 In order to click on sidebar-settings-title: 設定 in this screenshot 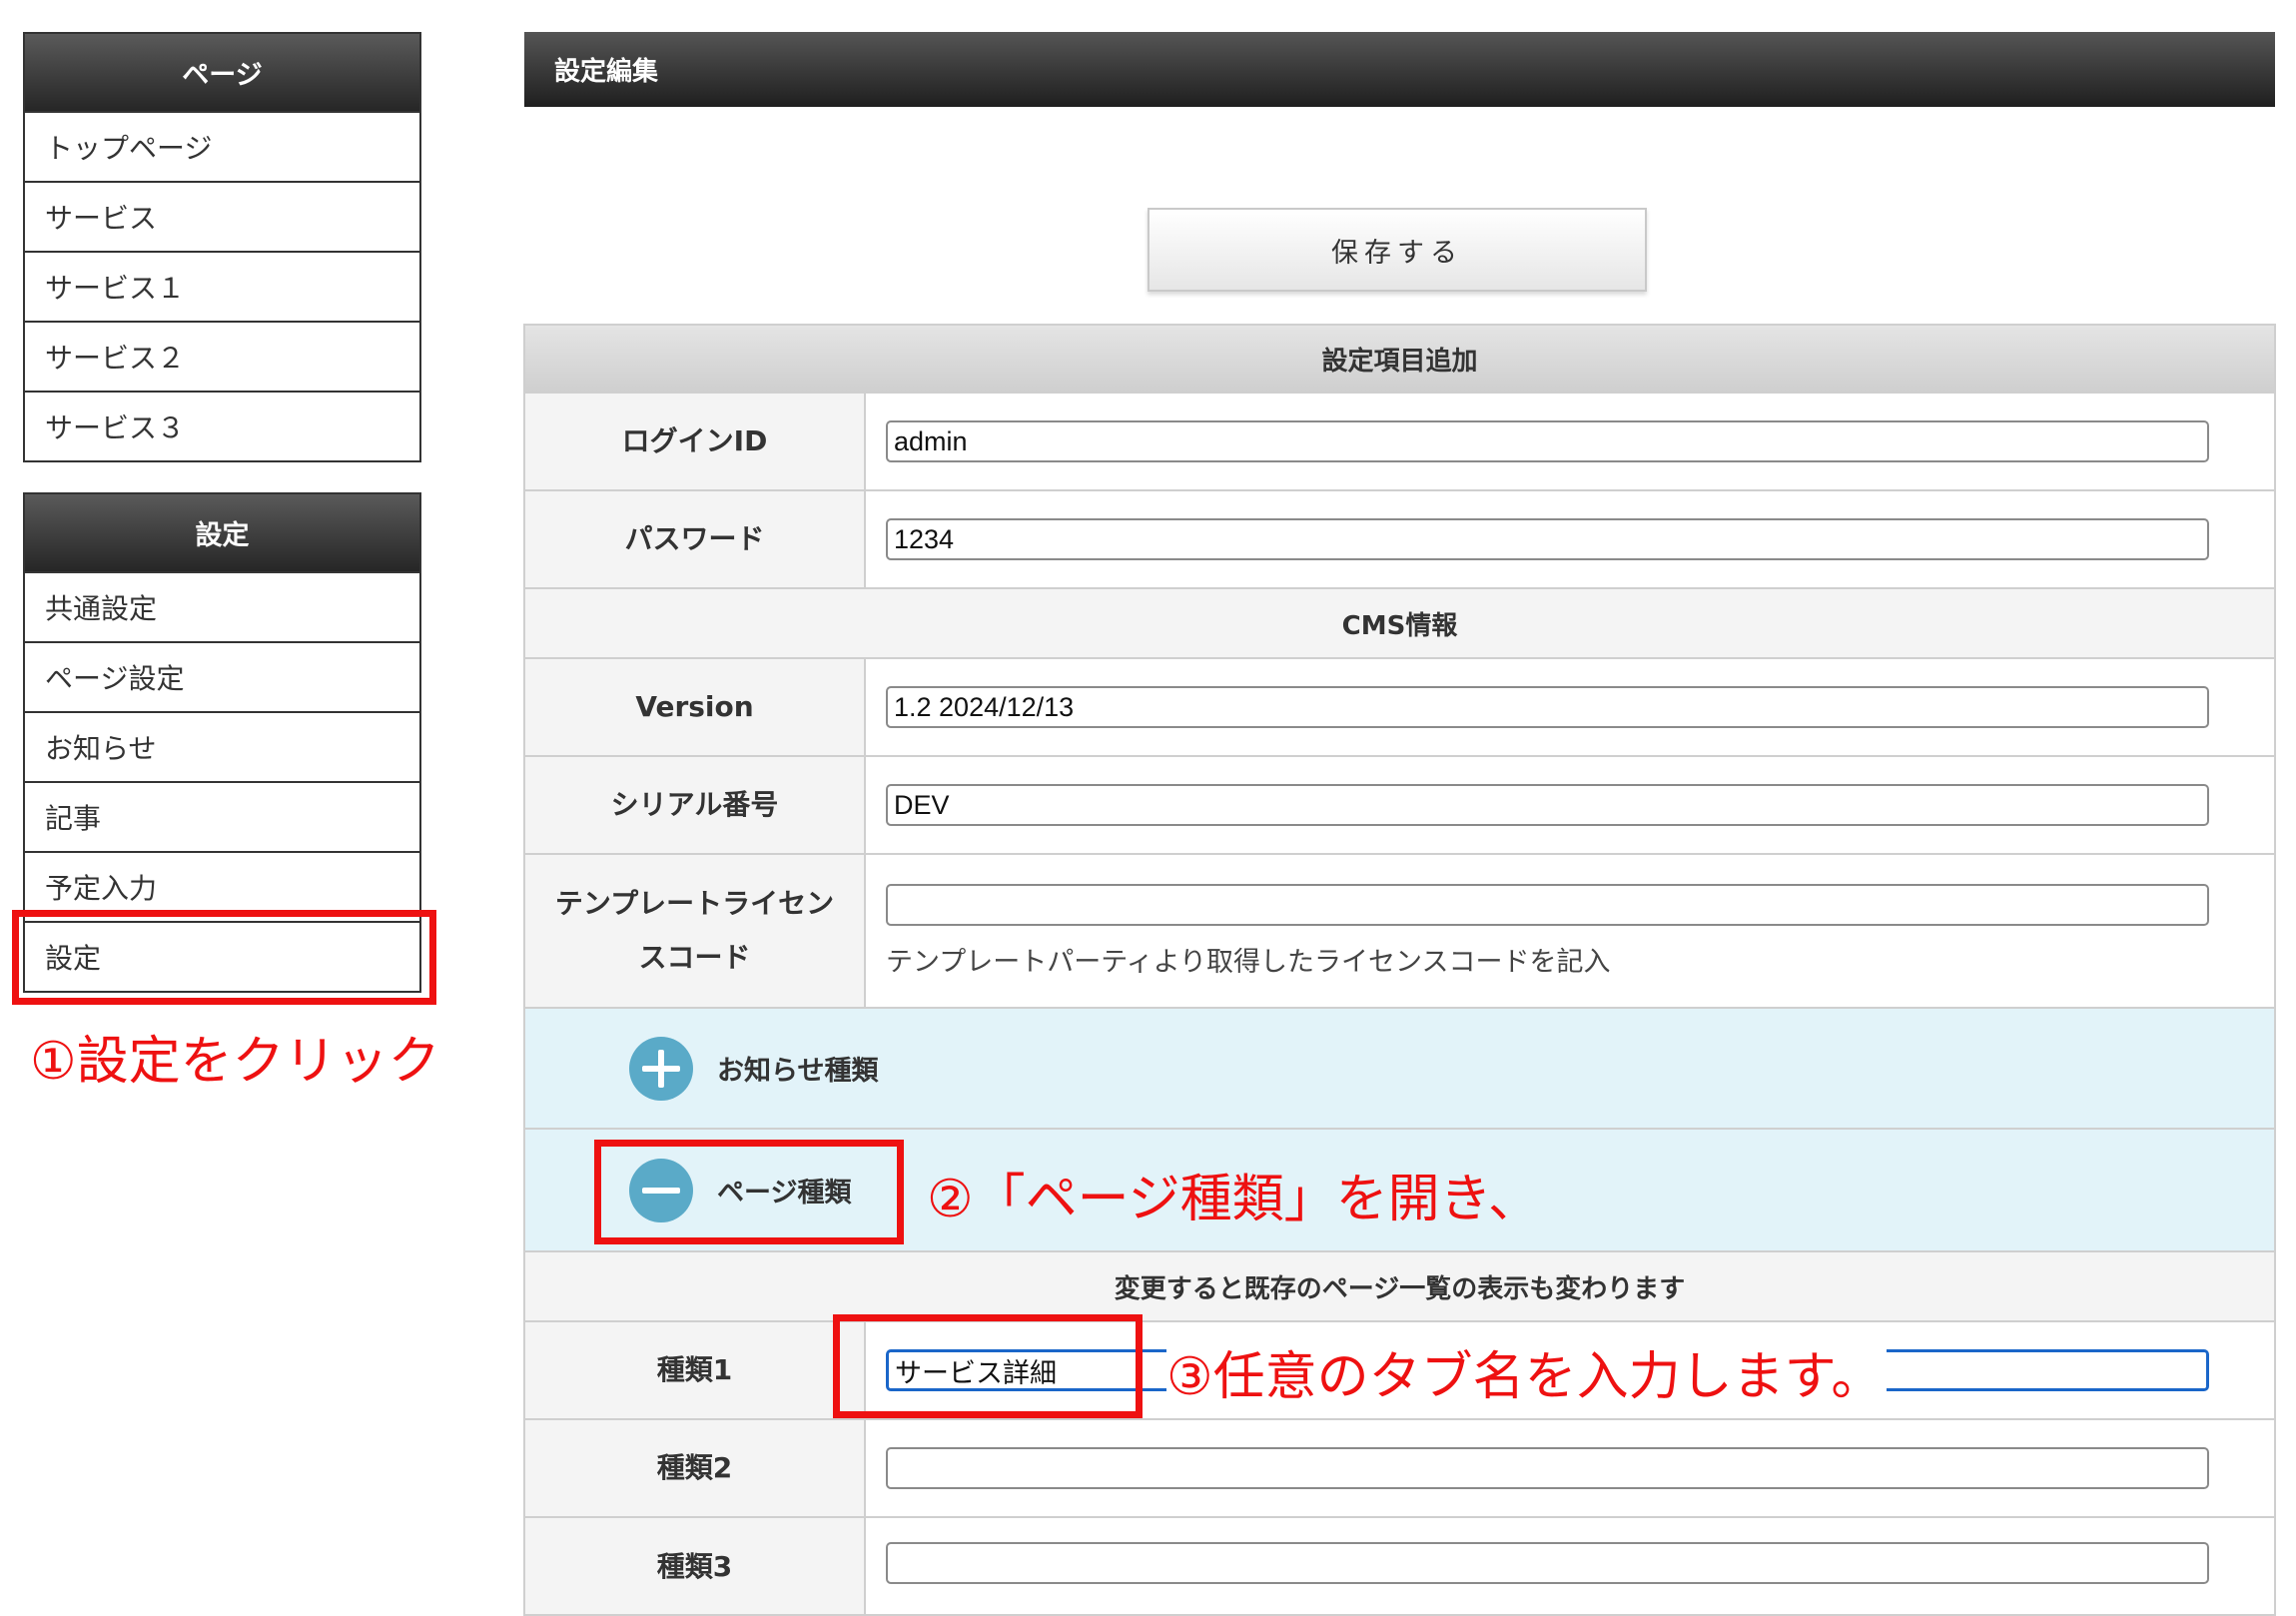, I will do `click(222, 532)`.